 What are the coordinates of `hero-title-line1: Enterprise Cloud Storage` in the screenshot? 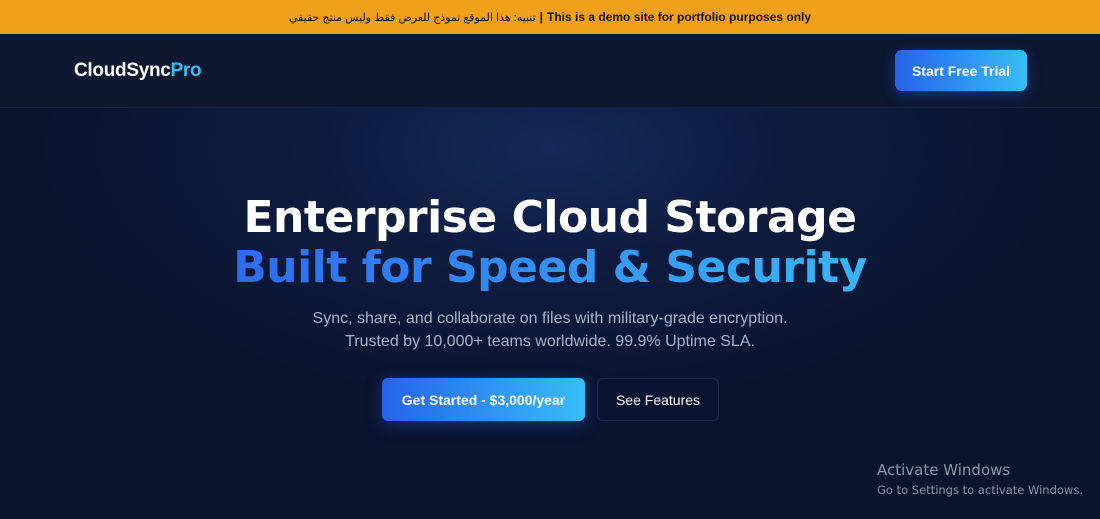 It's located at (550, 217).